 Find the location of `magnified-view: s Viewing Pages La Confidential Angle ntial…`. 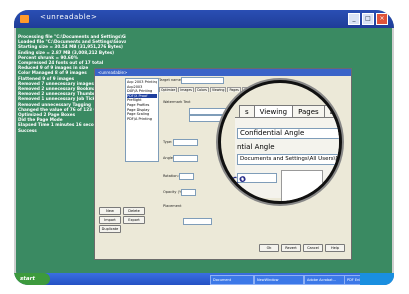

magnified-view: s Viewing Pages La Confidential Angle ntial… is located at coordinates (280, 142).